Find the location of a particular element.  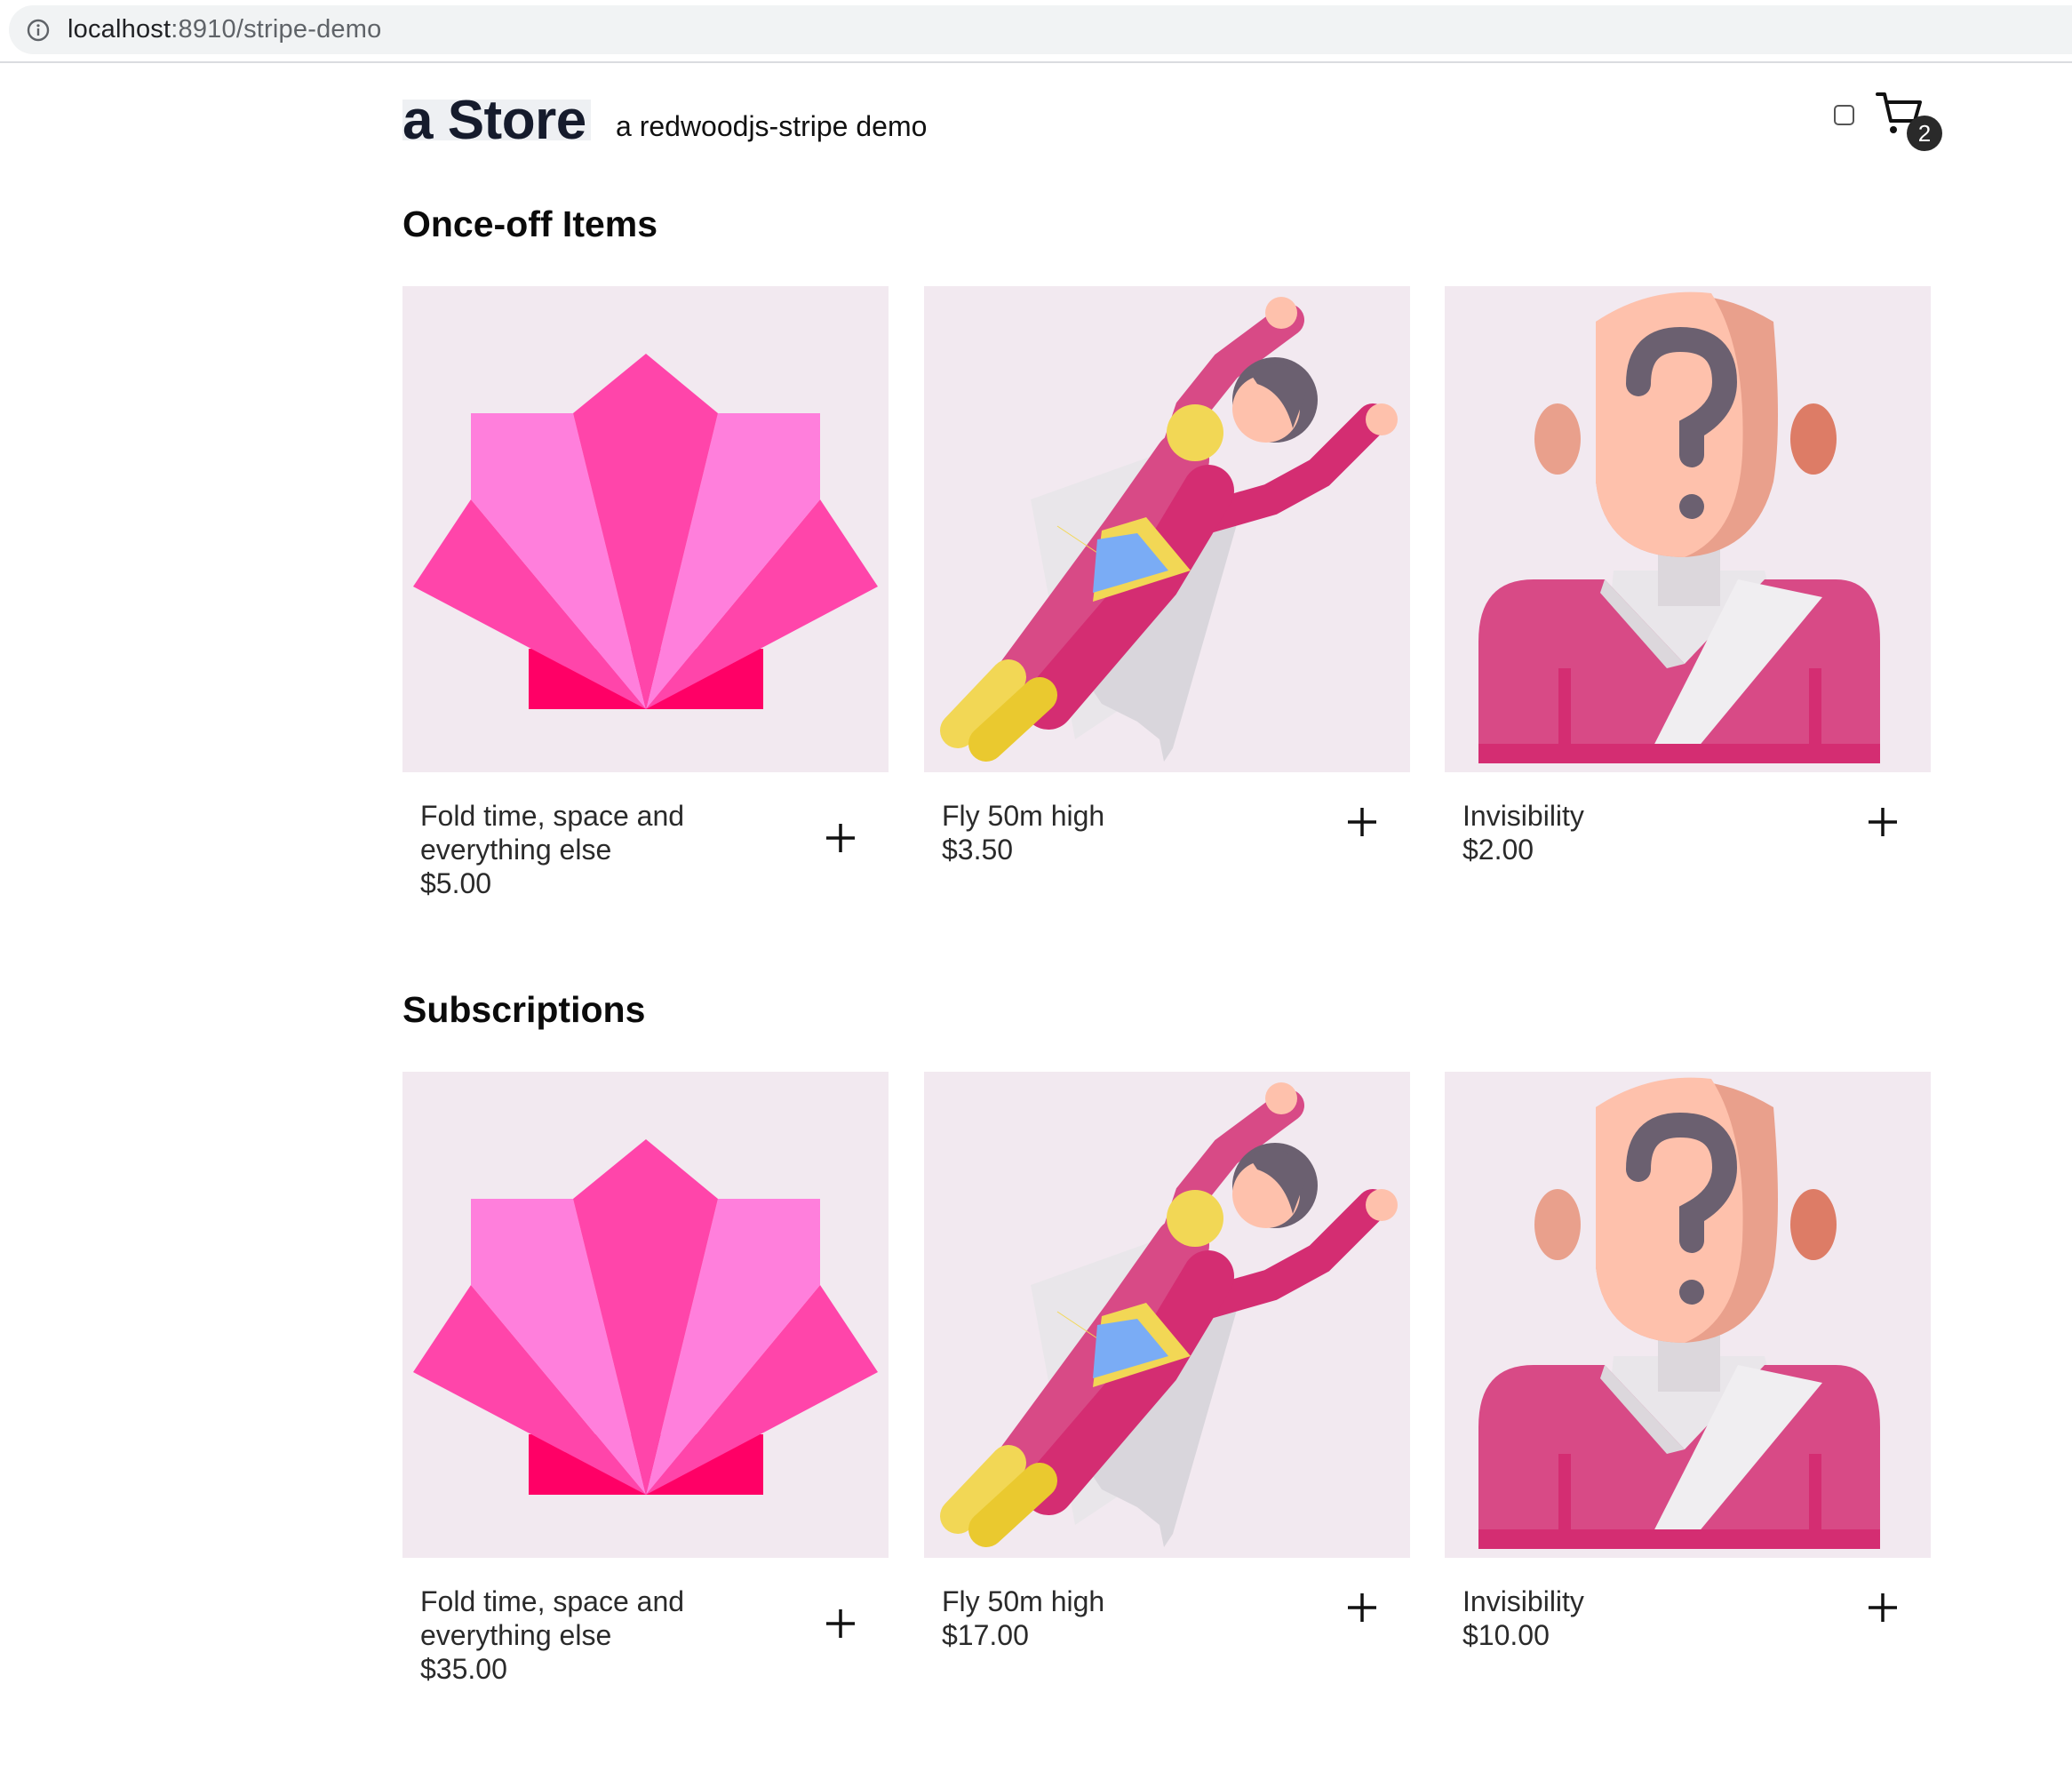

brand-title: a Store is located at coordinates (494, 120).